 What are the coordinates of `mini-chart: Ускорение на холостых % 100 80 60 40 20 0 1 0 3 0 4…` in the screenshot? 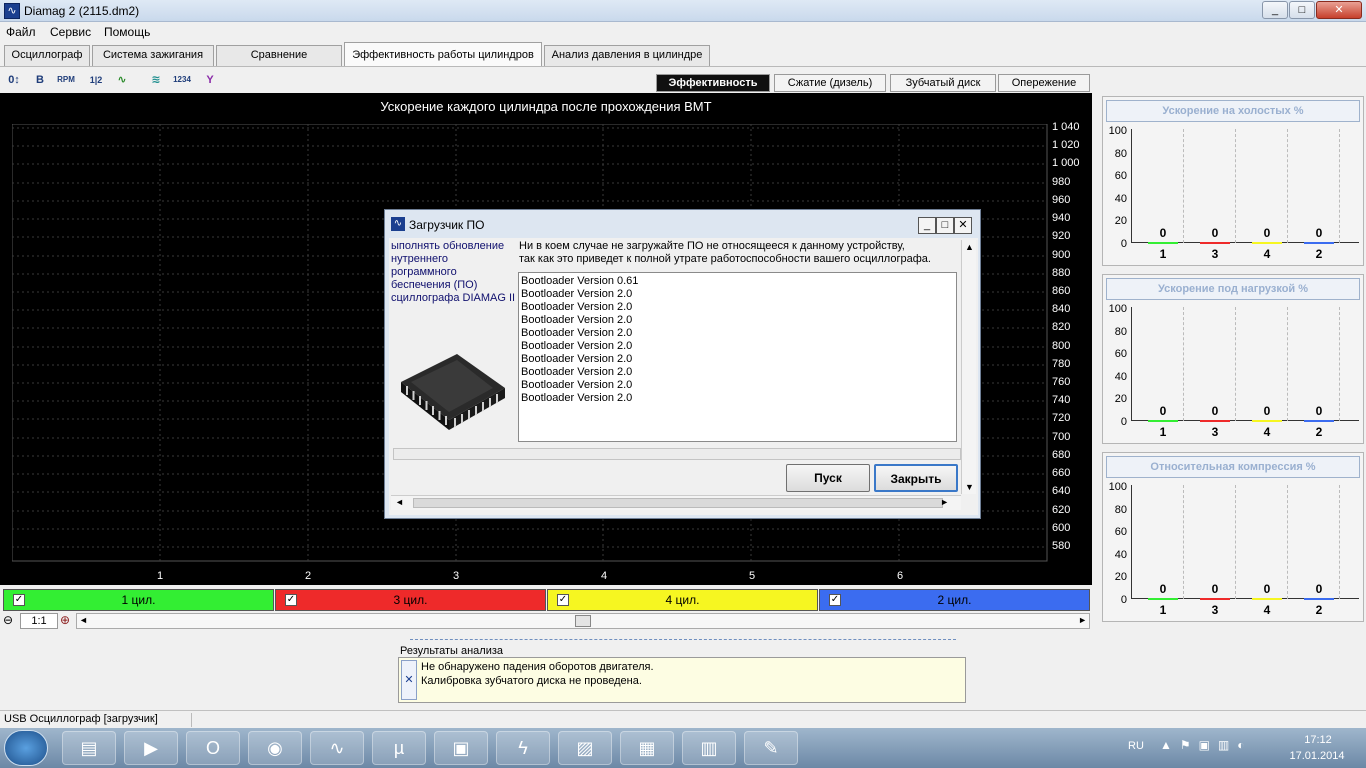 It's located at (1233, 181).